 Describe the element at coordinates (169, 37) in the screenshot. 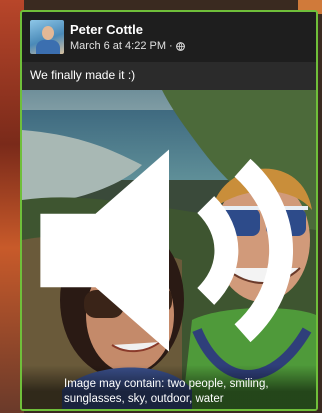

I see `post-header: Peter Cottle March 6 at 4:22 PM ·` at that location.